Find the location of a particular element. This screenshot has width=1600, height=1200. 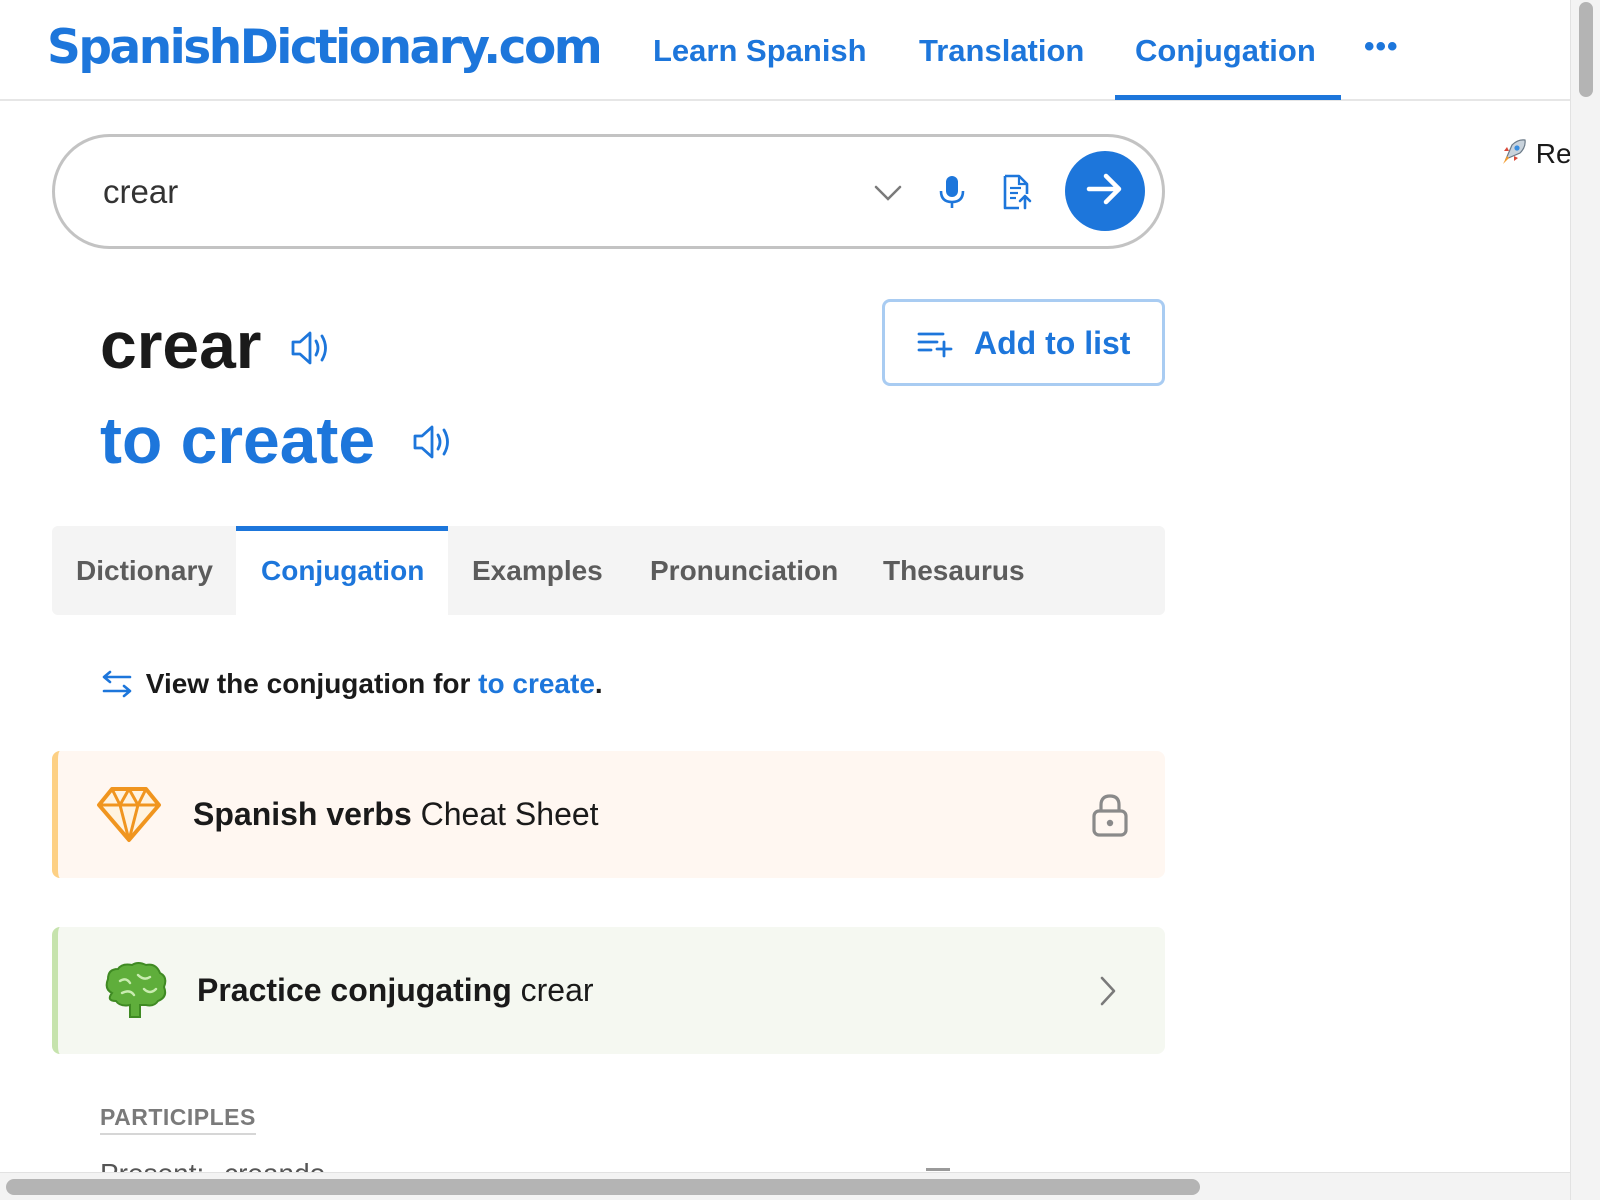

translation-text: to create is located at coordinates (237, 440).